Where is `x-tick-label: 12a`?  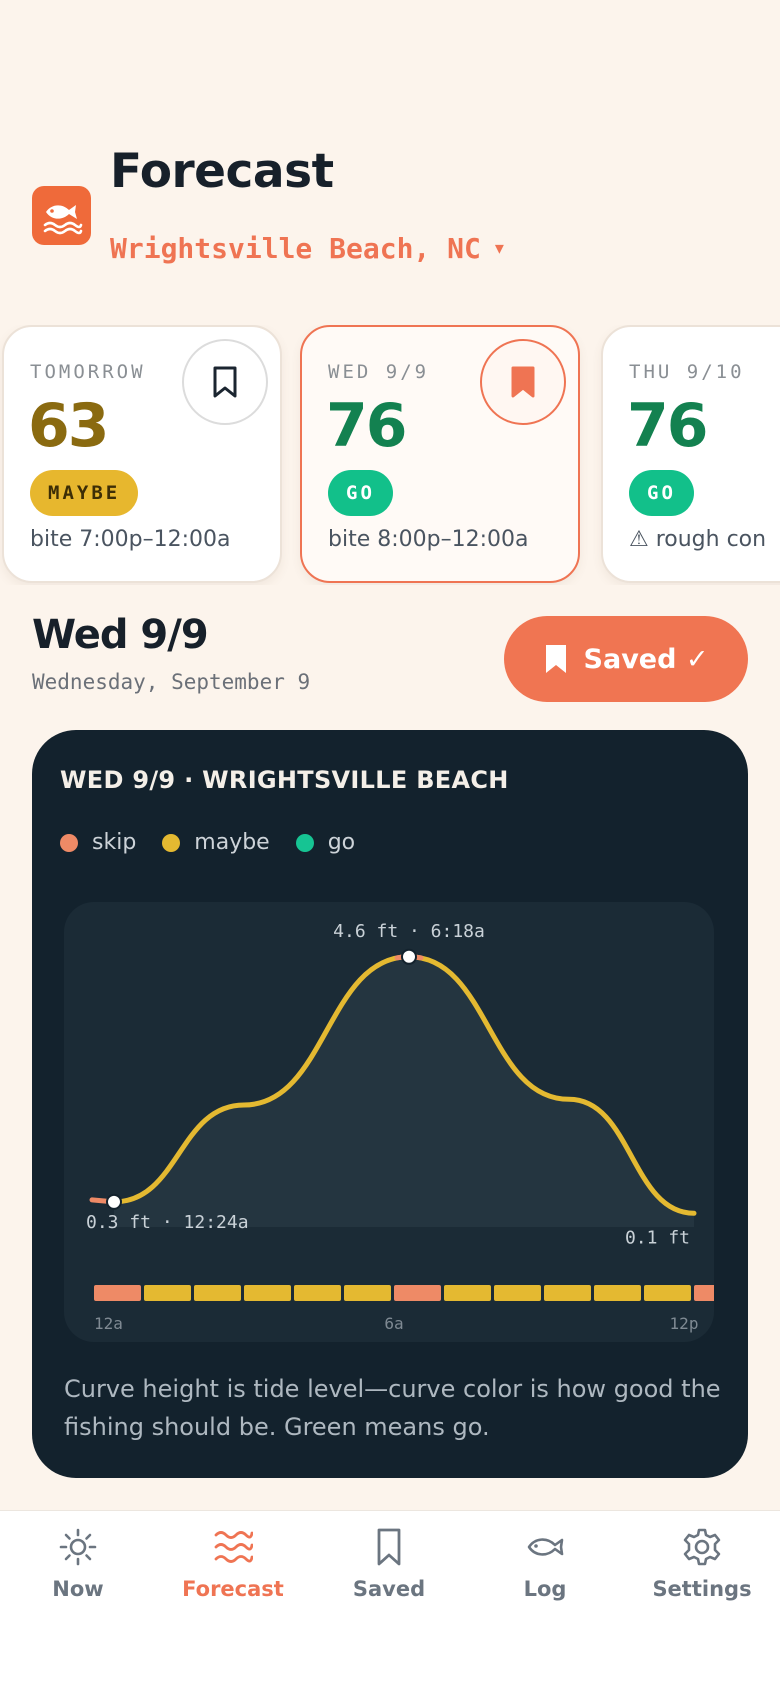
x-tick-label: 12a is located at coordinates (108, 1323).